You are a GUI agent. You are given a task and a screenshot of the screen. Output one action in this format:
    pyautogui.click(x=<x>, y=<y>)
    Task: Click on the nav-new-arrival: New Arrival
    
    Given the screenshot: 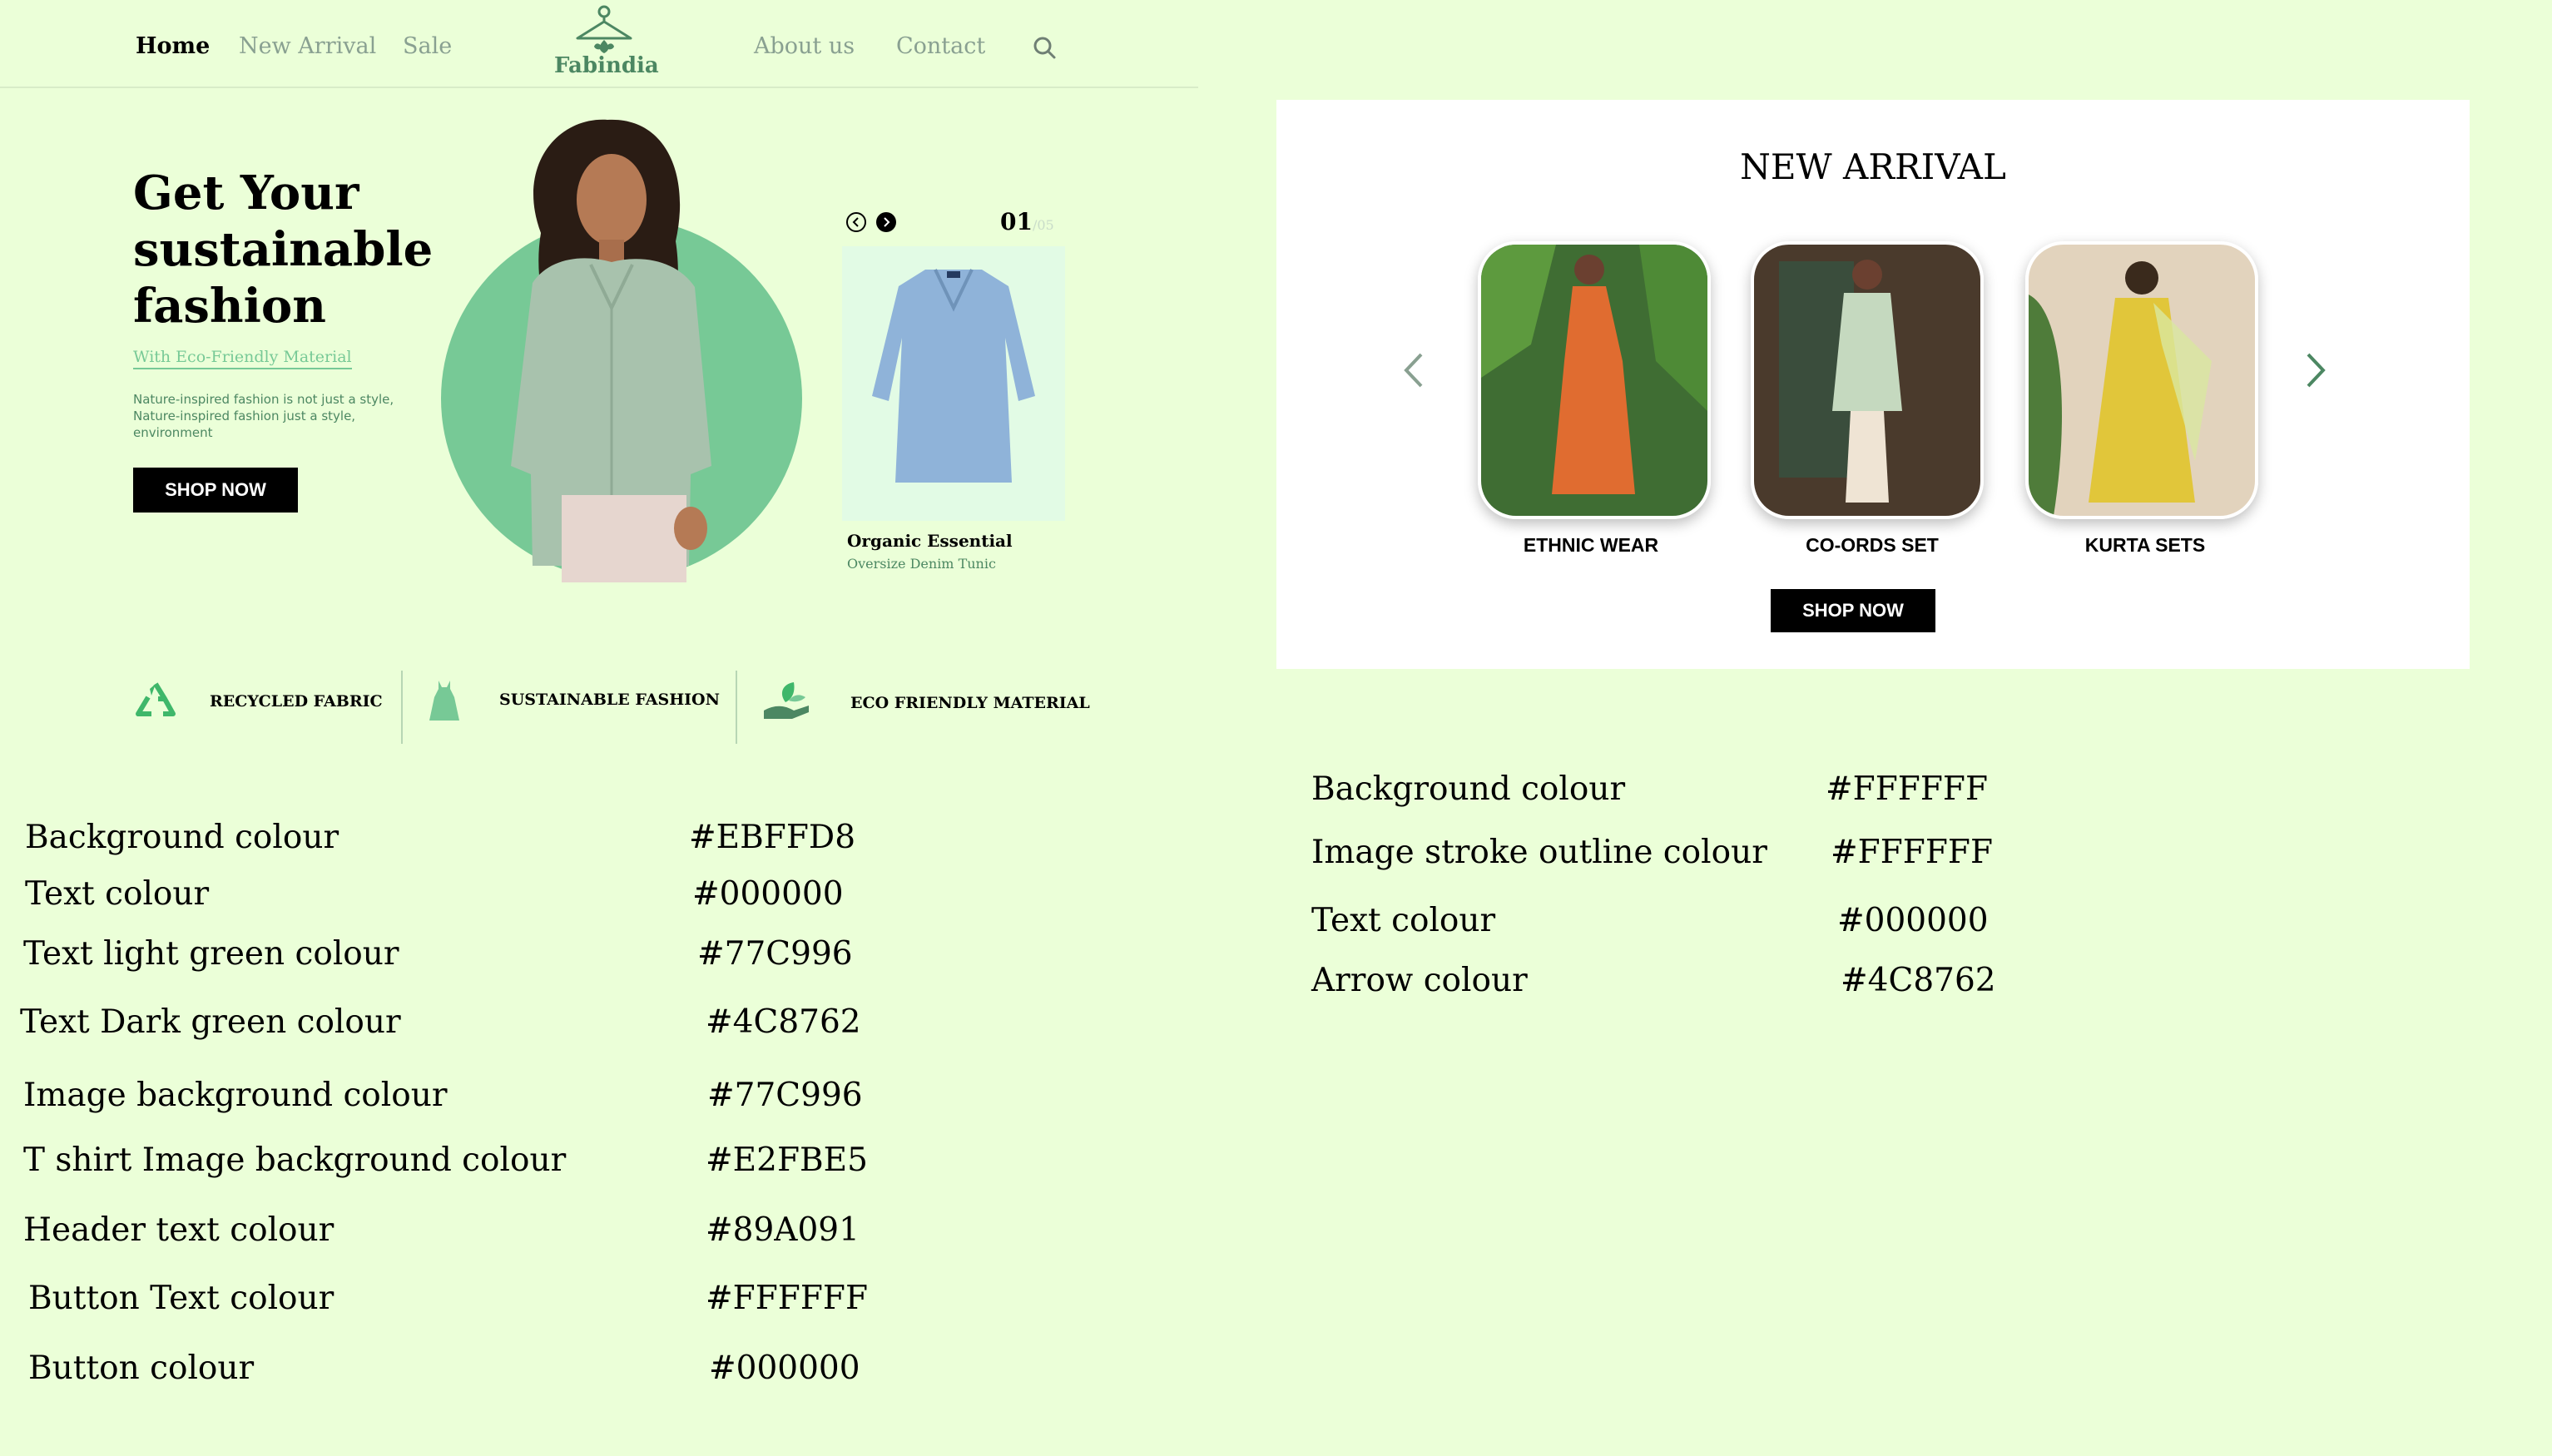 What is the action you would take?
    pyautogui.click(x=307, y=46)
    